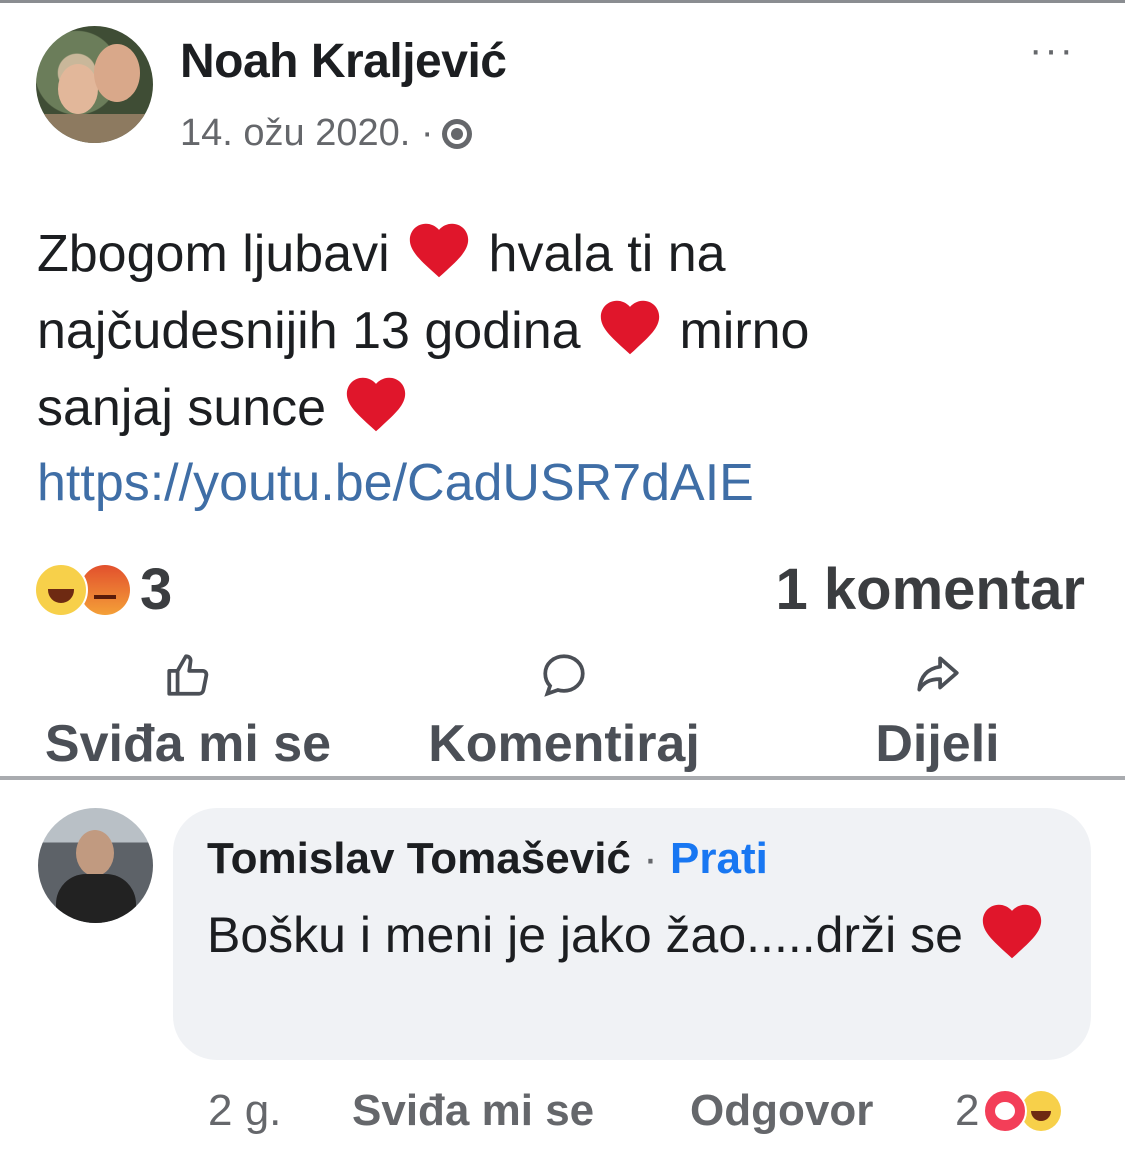 The image size is (1125, 1159). I want to click on post-text-line1b: hvala ti na, so click(607, 254).